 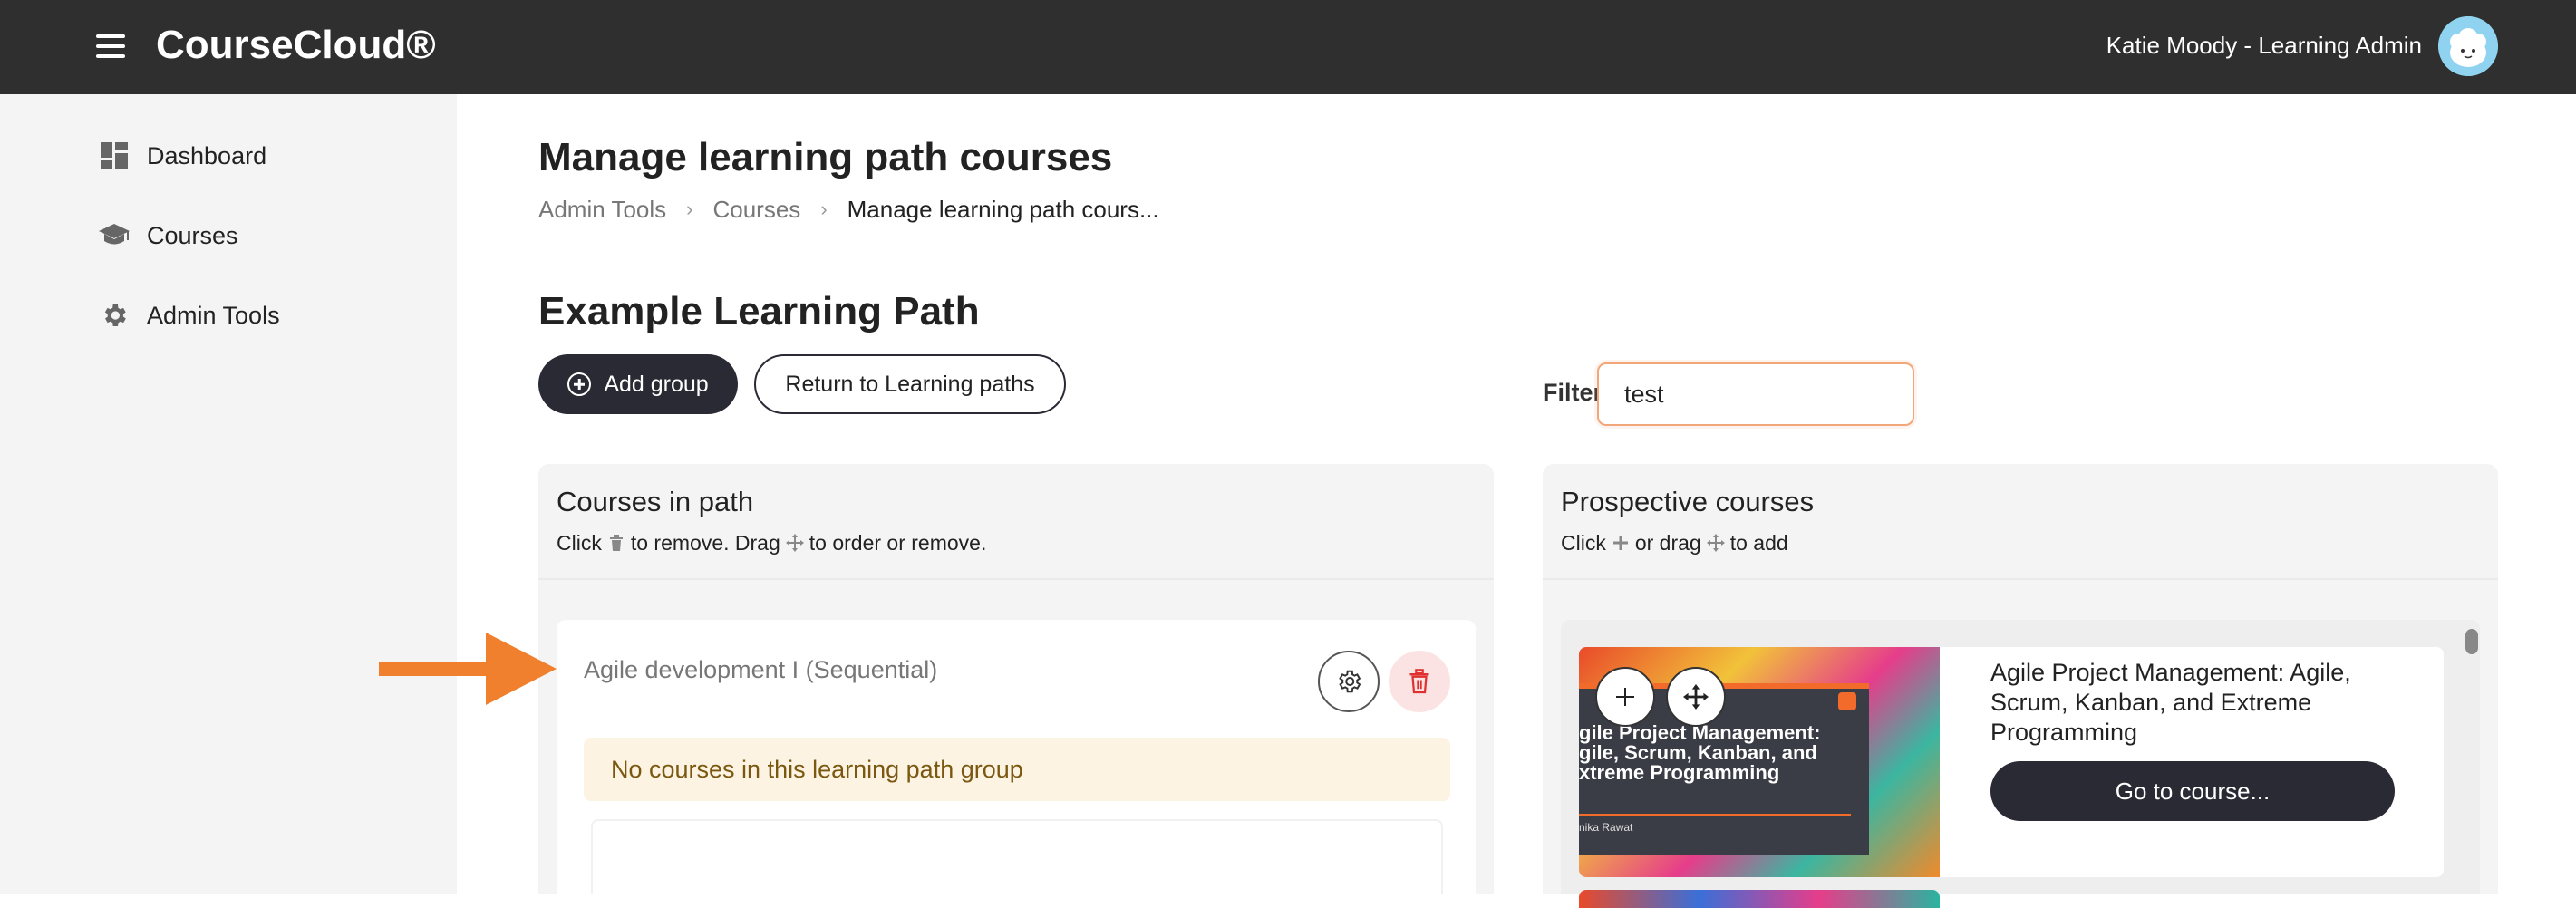 I want to click on sidebar-item-dashboard: Dashboard, so click(x=182, y=156).